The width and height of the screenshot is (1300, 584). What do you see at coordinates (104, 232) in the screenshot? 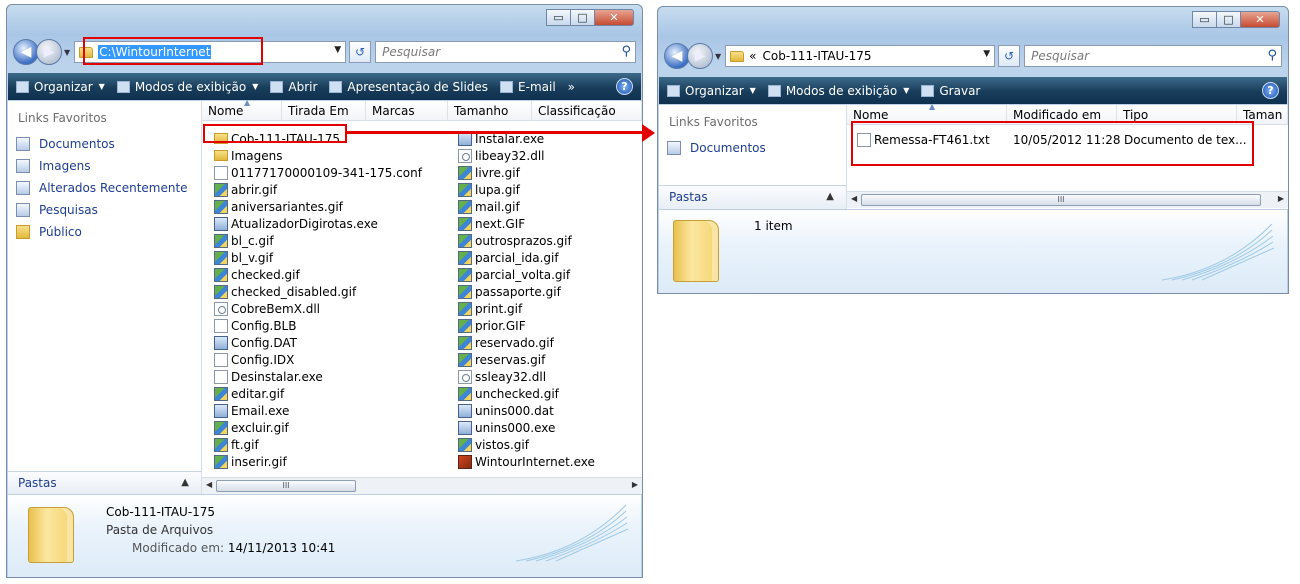
I see `sidebar-item-publico: Público` at bounding box center [104, 232].